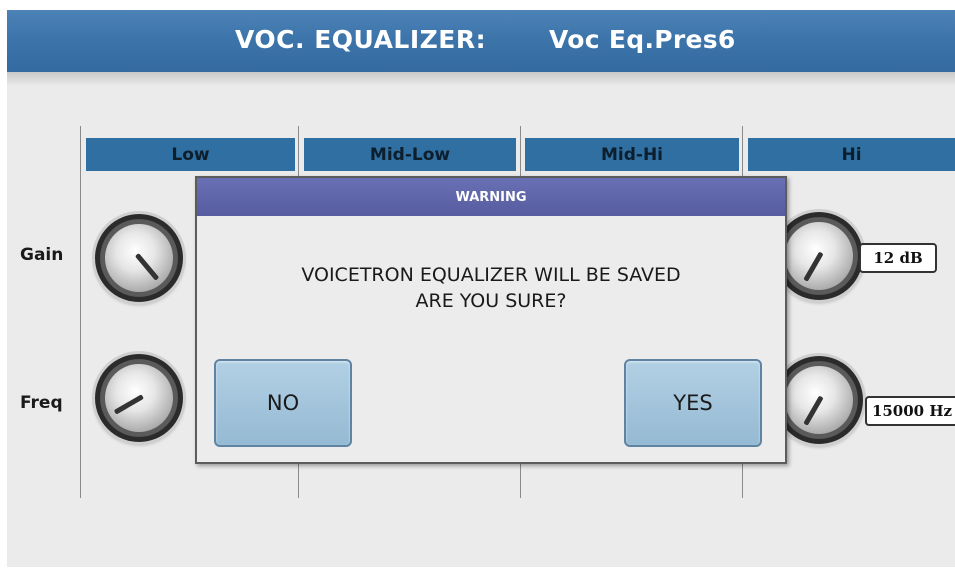  What do you see at coordinates (42, 255) in the screenshot?
I see `gain-row-label: Gain` at bounding box center [42, 255].